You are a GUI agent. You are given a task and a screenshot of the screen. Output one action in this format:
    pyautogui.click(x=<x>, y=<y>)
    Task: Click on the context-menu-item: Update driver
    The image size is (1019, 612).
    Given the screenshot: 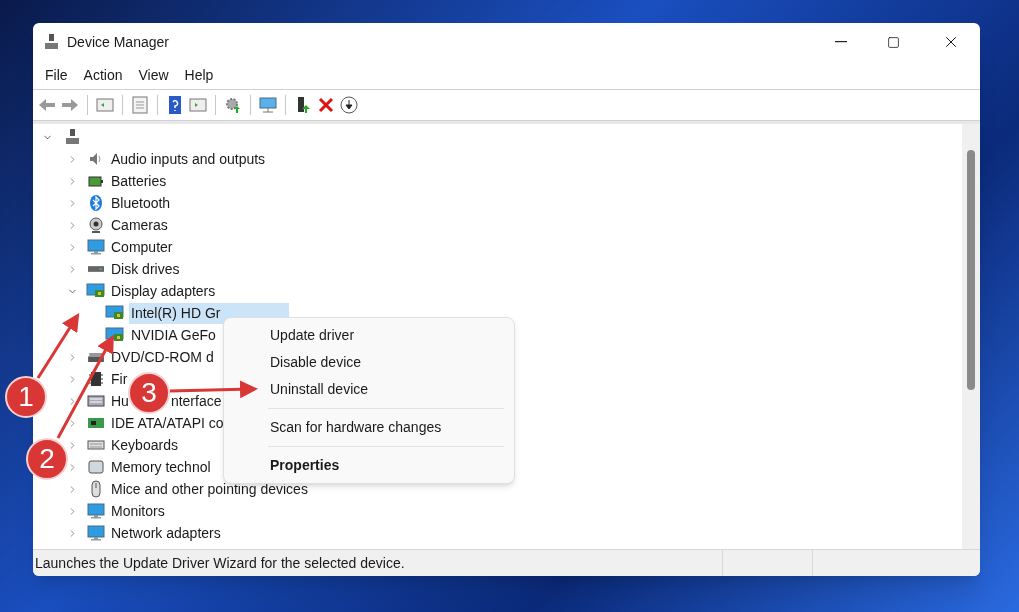 What is the action you would take?
    pyautogui.click(x=369, y=335)
    